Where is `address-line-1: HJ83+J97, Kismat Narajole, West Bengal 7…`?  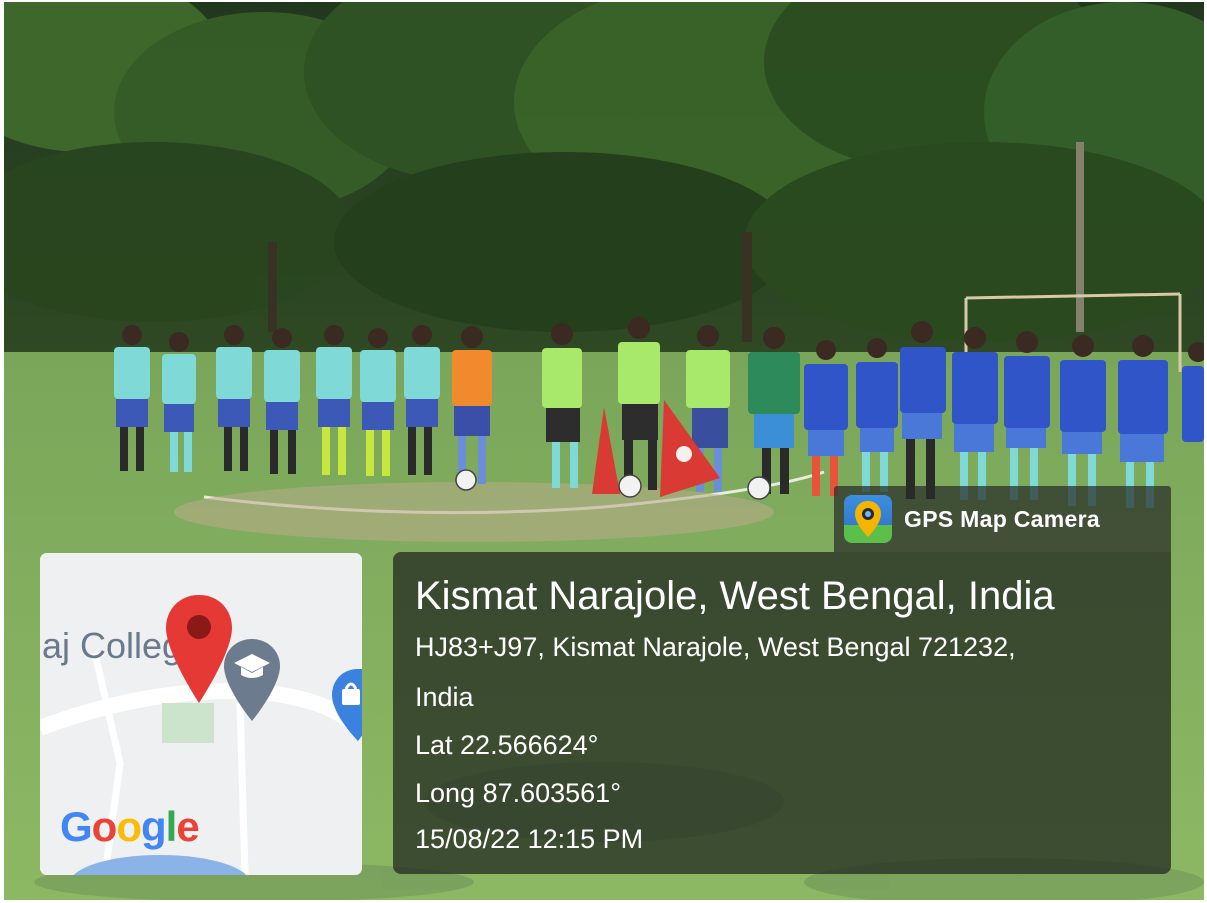
address-line-1: HJ83+J97, Kismat Narajole, West Bengal 7… is located at coordinates (715, 647).